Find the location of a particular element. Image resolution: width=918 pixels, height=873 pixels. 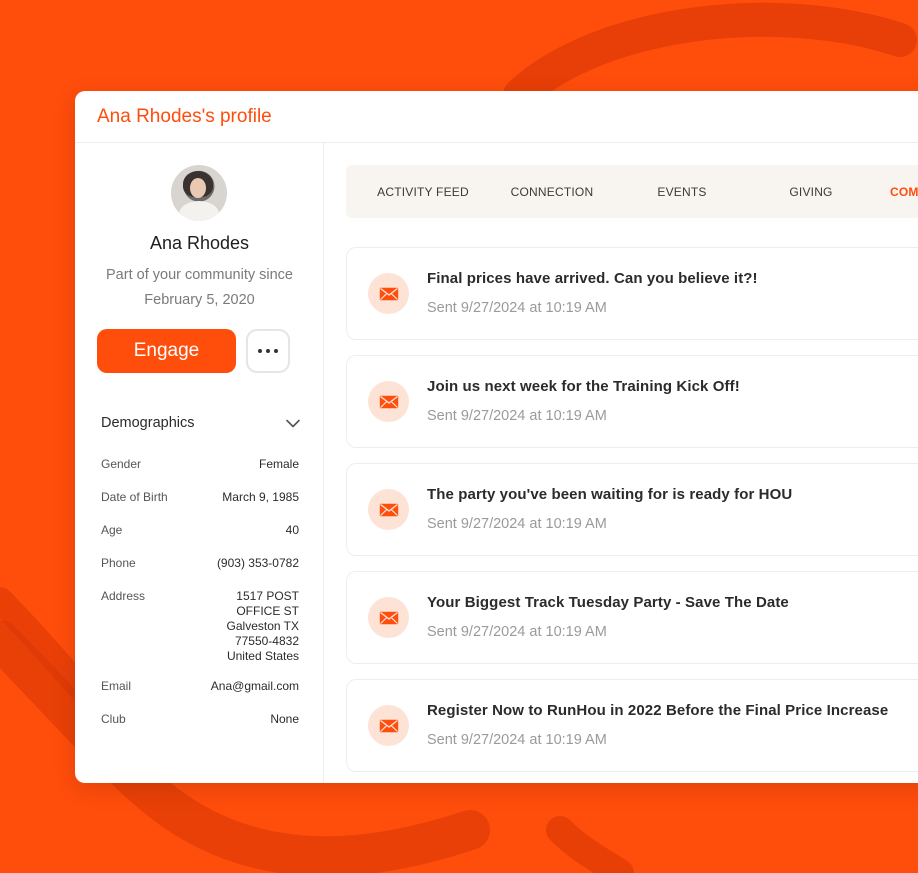

tab-activity-feed: ACTIVITY FEED is located at coordinates (423, 191).